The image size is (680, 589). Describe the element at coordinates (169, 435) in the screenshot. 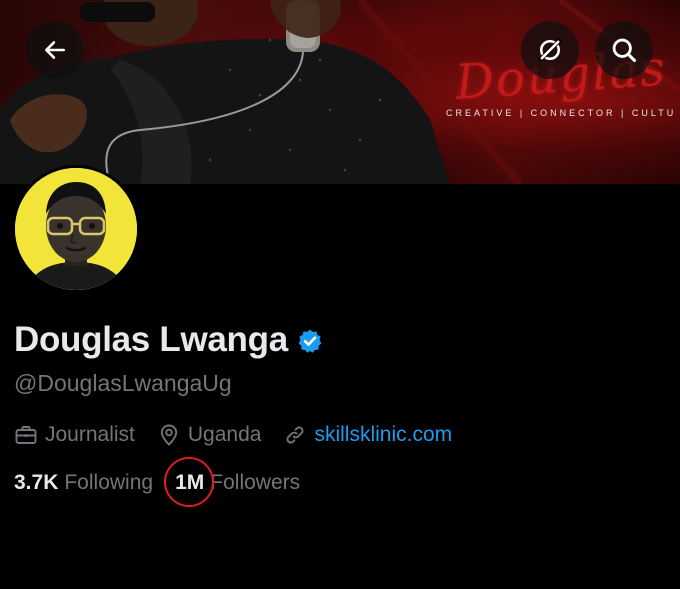

I see `location-pin-icon` at that location.